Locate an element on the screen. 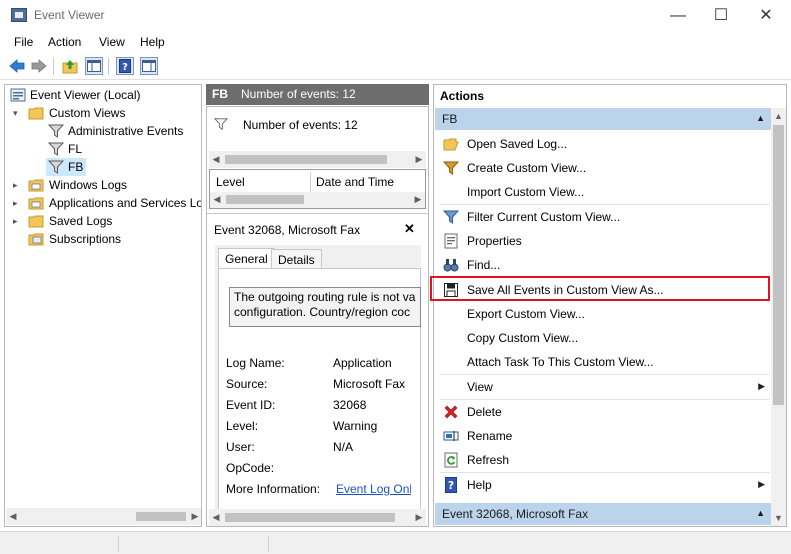 The image size is (791, 554). pane-divider is located at coordinates (317, 213).